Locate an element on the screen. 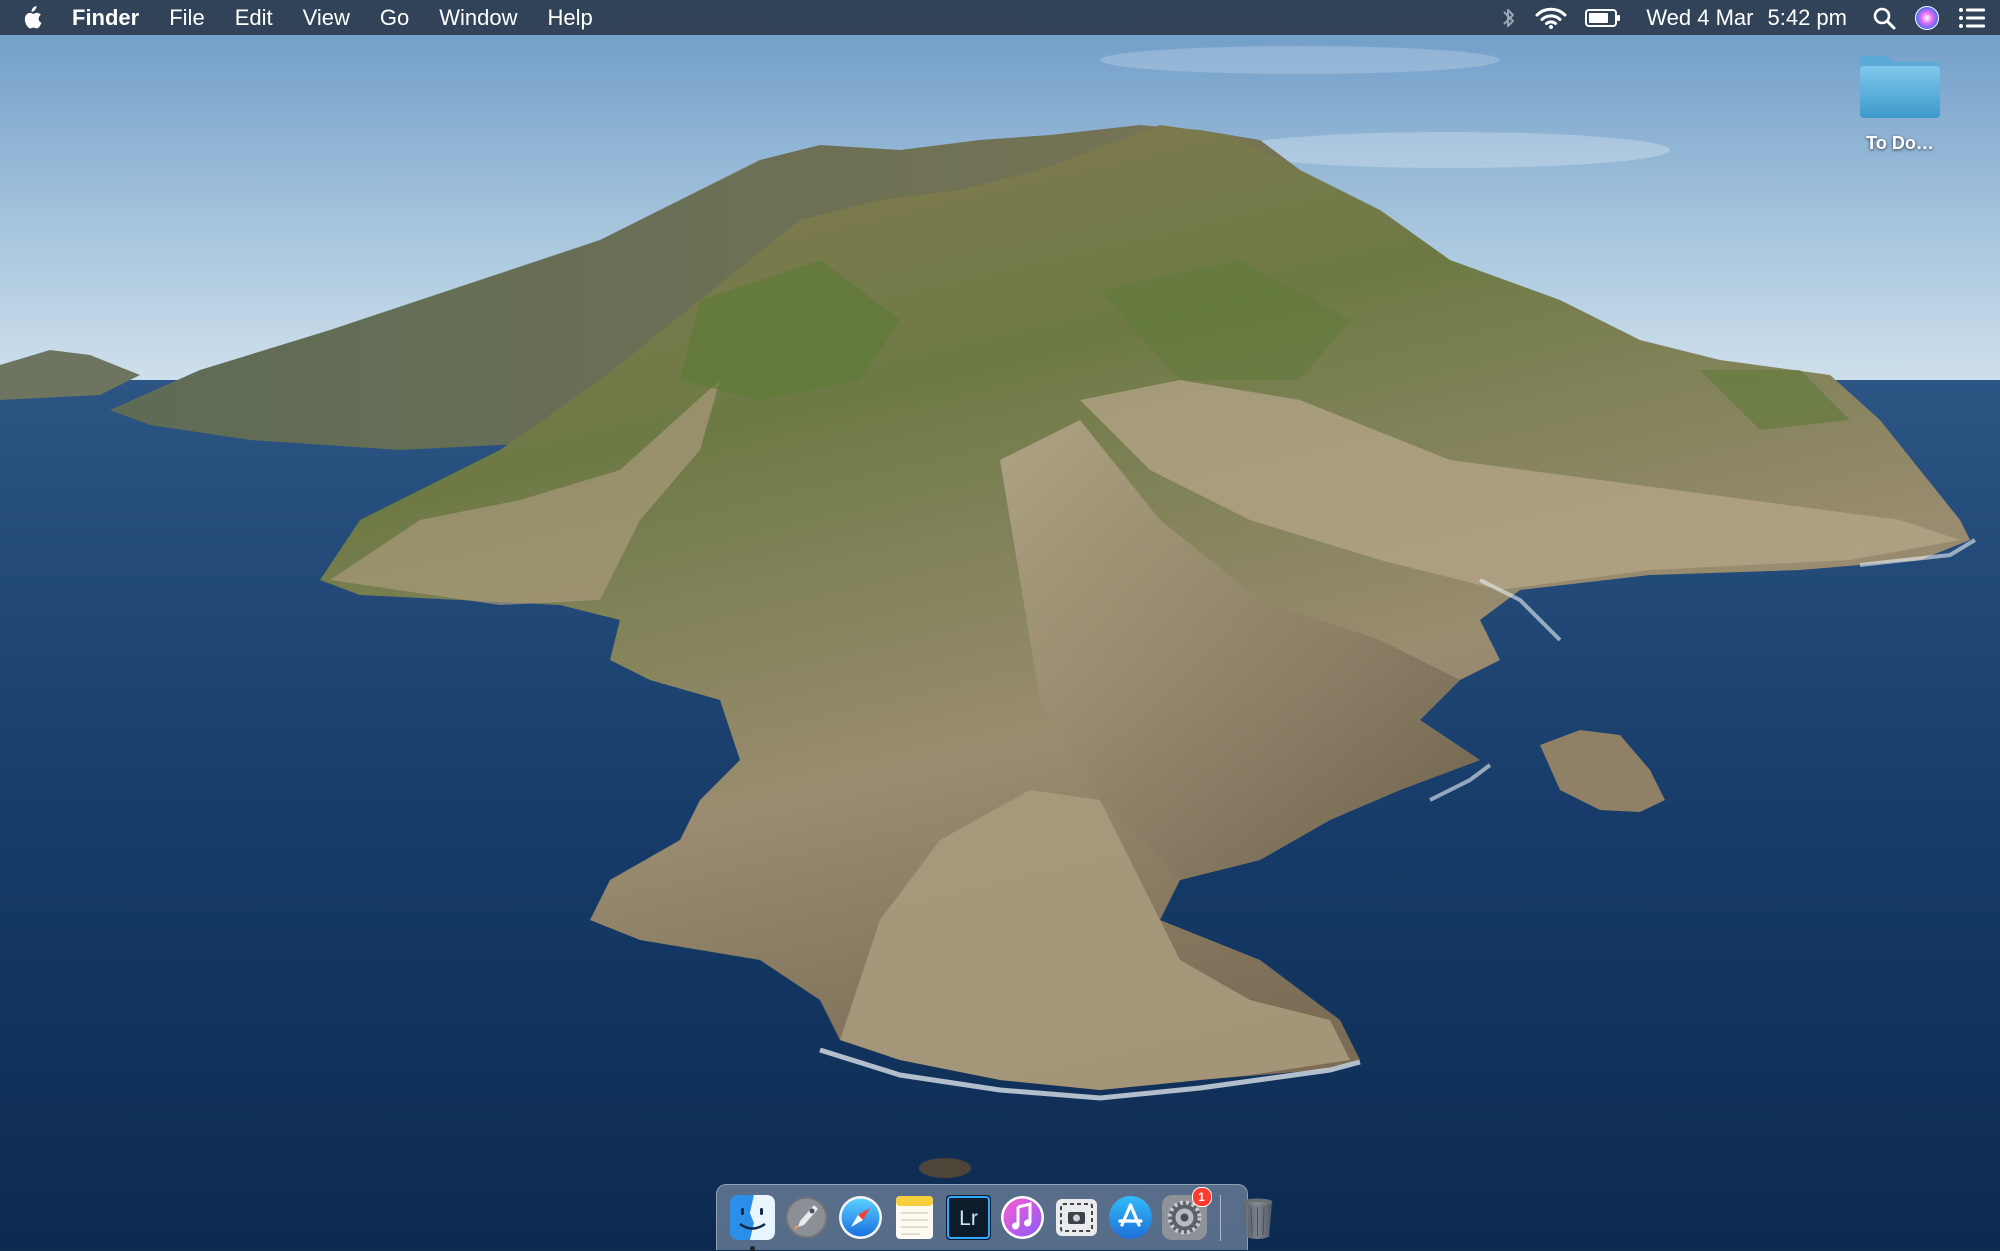  notification-badge: 1 is located at coordinates (1201, 1197).